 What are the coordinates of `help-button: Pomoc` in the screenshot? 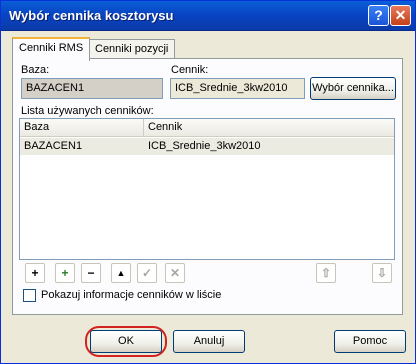 It's located at (370, 341).